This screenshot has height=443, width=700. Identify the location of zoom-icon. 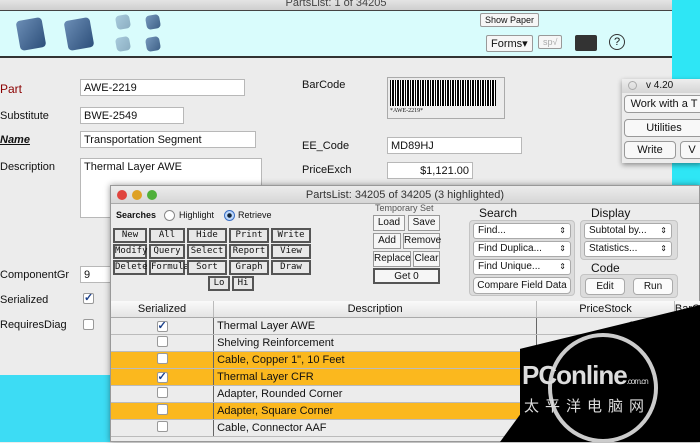
(152, 195).